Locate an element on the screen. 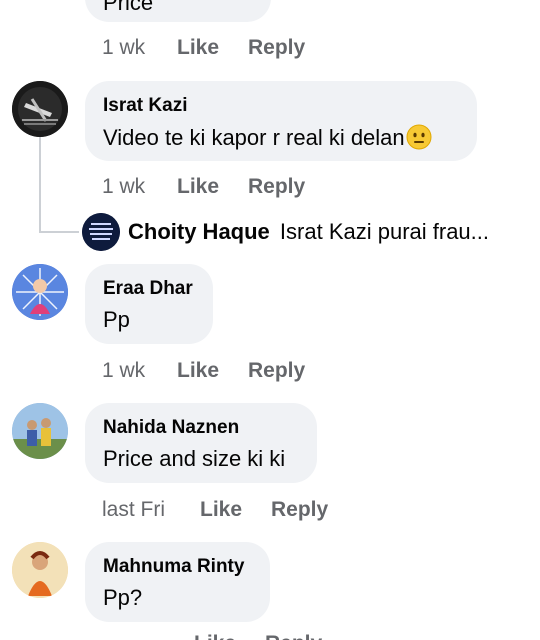 The width and height of the screenshot is (540, 640). comment-text: Pp? is located at coordinates (123, 597).